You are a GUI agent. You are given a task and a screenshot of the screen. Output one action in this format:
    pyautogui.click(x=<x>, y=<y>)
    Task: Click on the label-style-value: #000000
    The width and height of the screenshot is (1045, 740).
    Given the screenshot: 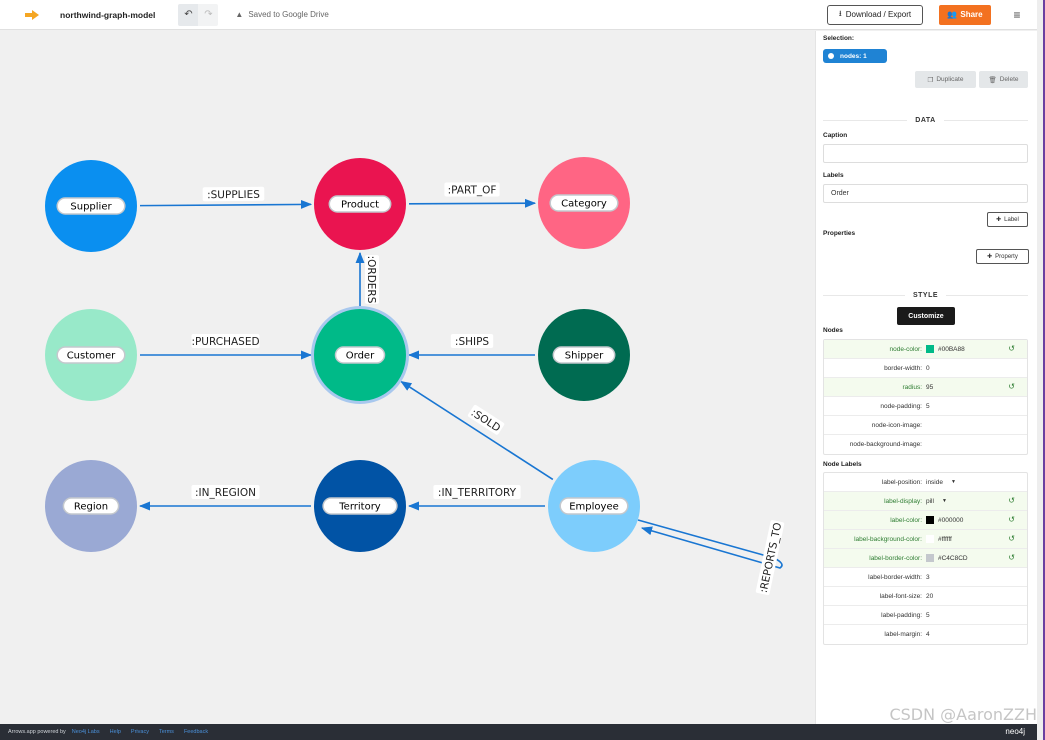 What is the action you would take?
    pyautogui.click(x=944, y=520)
    